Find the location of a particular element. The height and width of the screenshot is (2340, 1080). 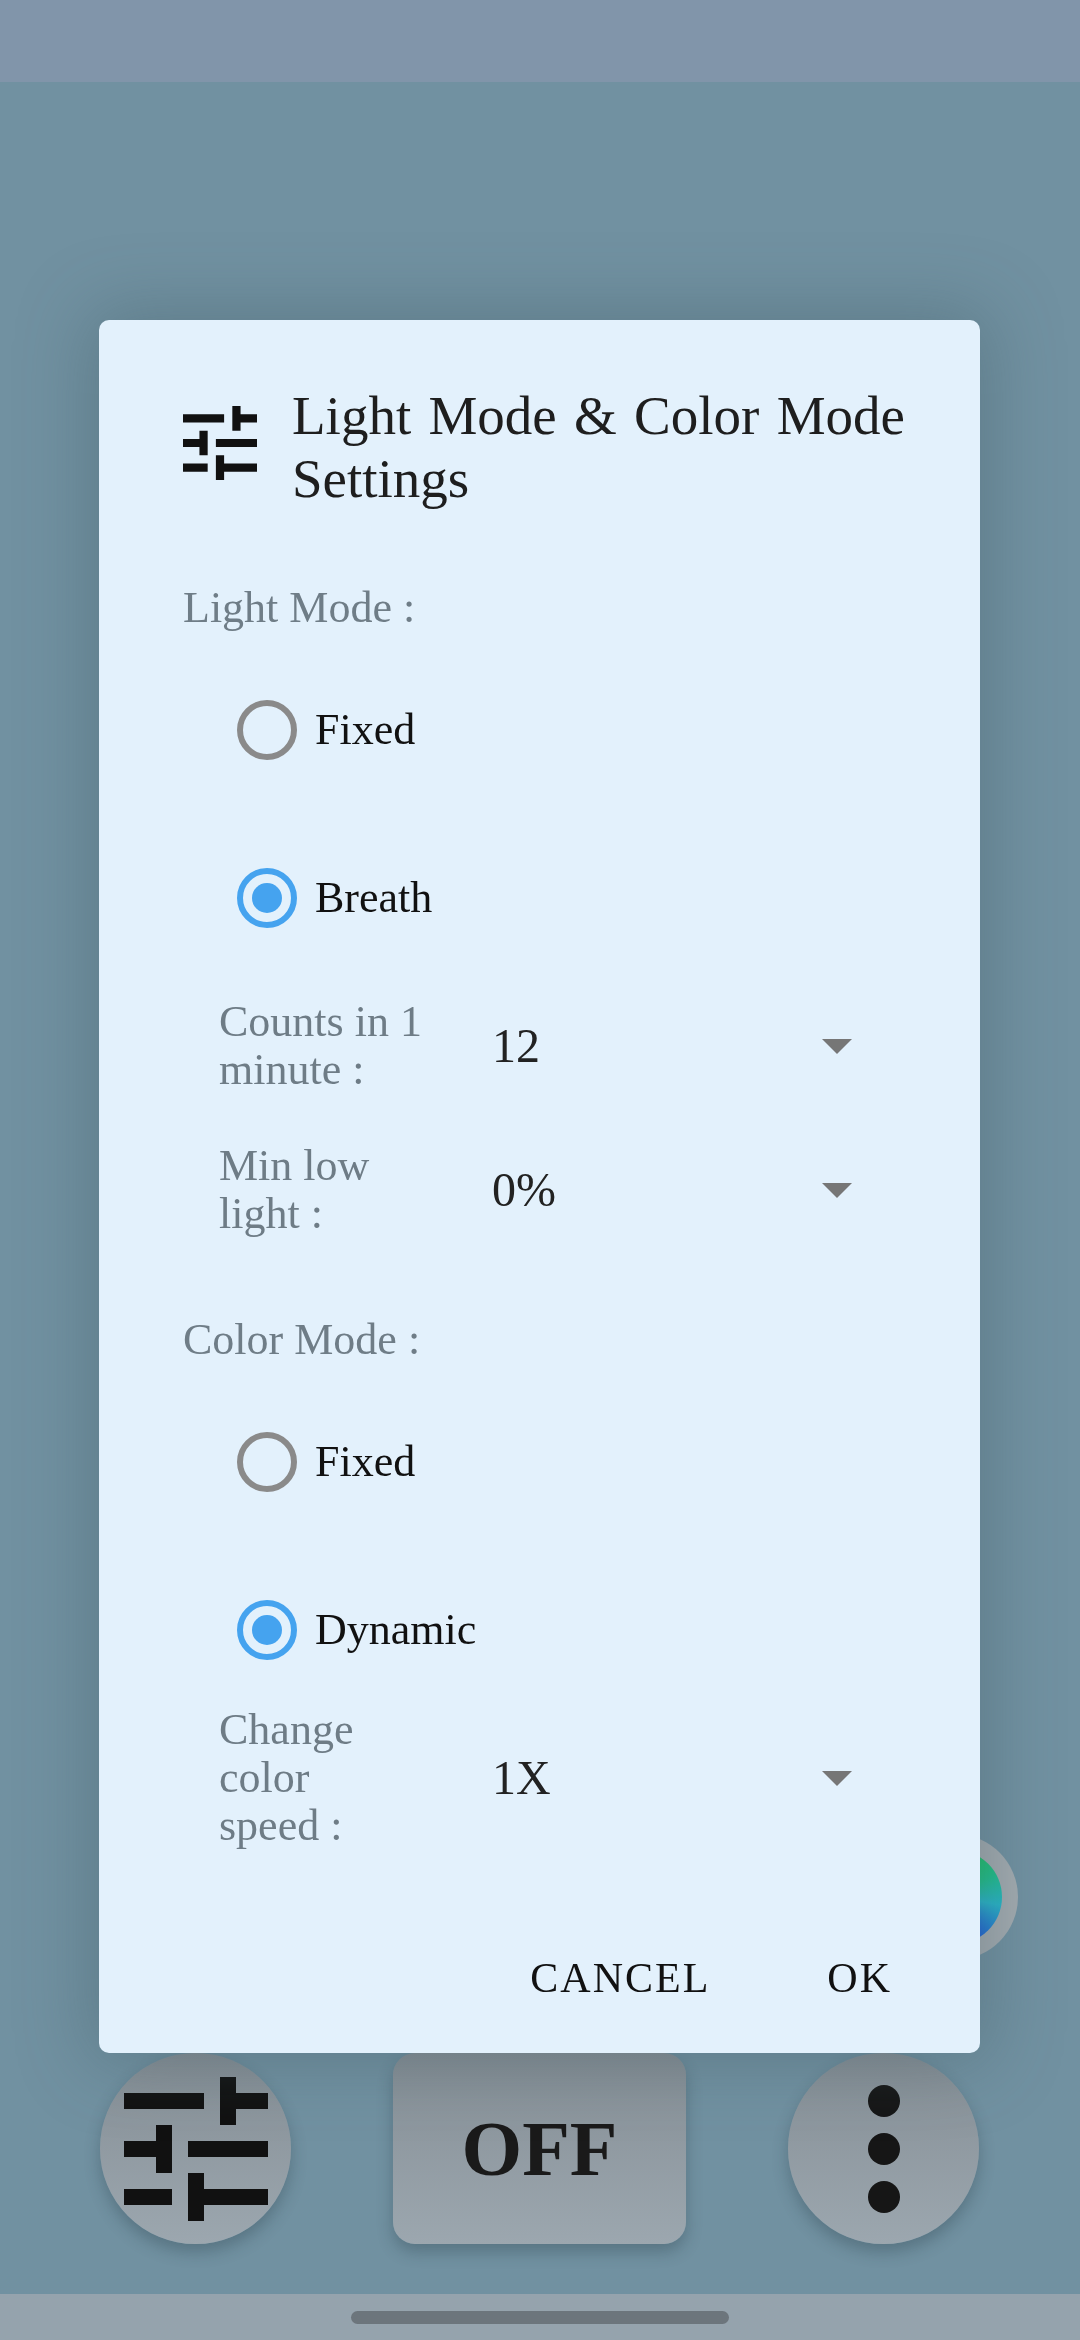

radio-button: Breath is located at coordinates (335, 898).